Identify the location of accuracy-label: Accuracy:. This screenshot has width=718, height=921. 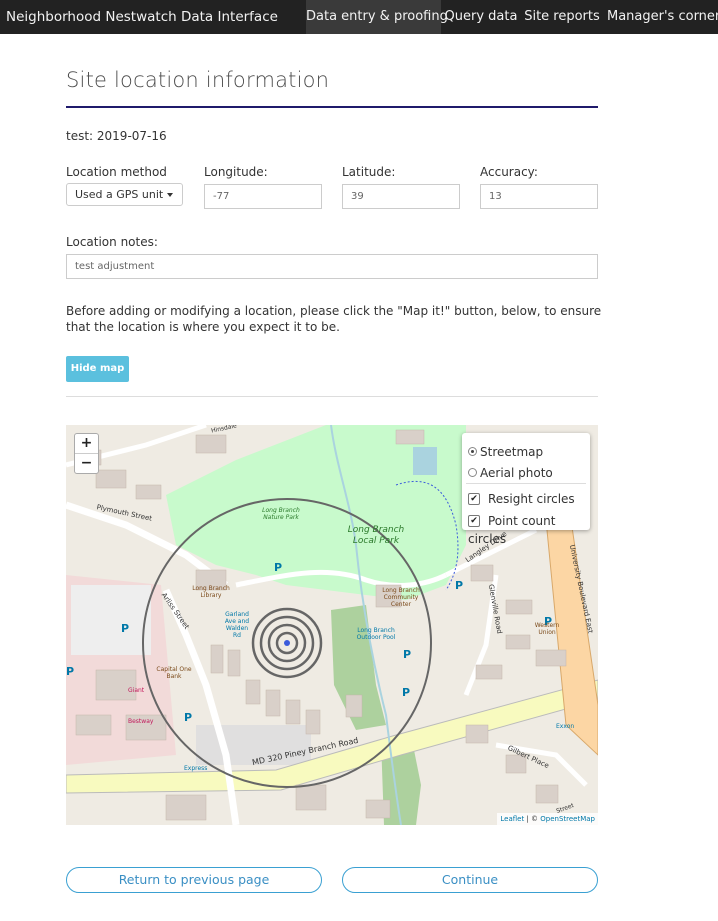
(509, 172).